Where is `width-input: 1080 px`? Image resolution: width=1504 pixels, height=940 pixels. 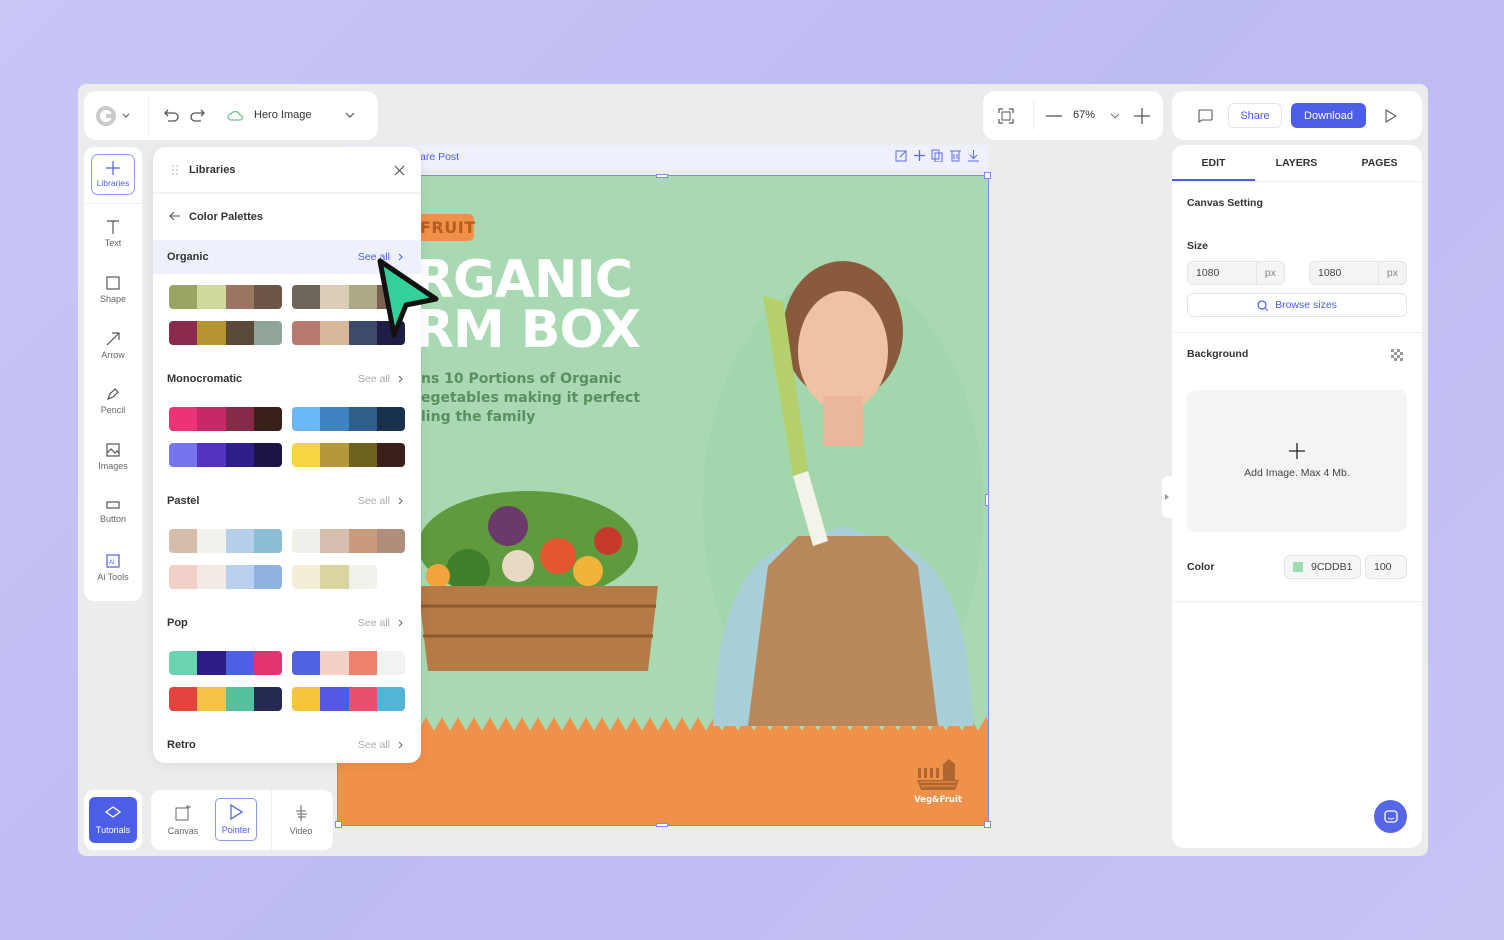 width-input: 1080 px is located at coordinates (1236, 273).